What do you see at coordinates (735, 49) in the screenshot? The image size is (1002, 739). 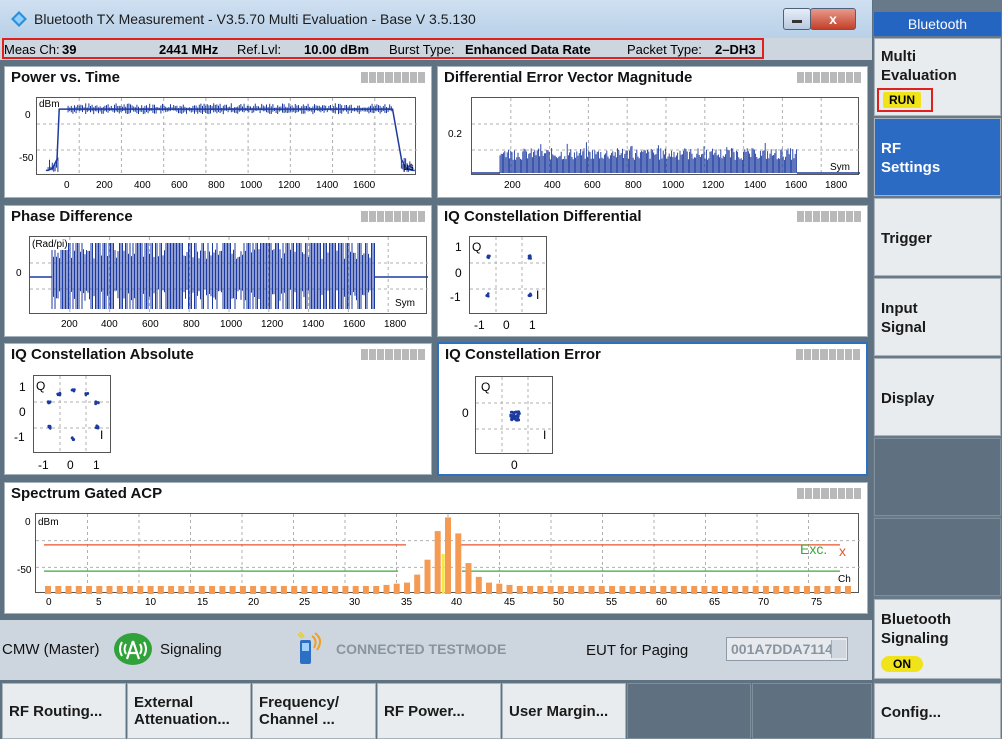 I see `packet-type-value: 2–DH3` at bounding box center [735, 49].